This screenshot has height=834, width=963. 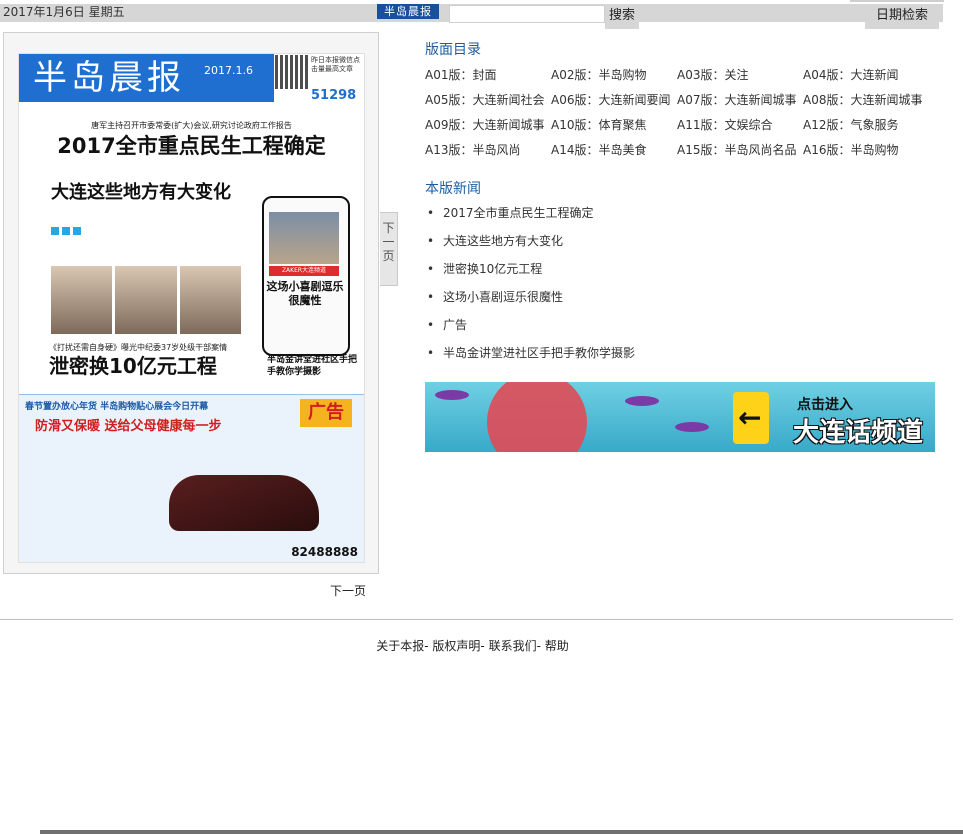 What do you see at coordinates (292, 72) in the screenshot?
I see `qr-code-icon` at bounding box center [292, 72].